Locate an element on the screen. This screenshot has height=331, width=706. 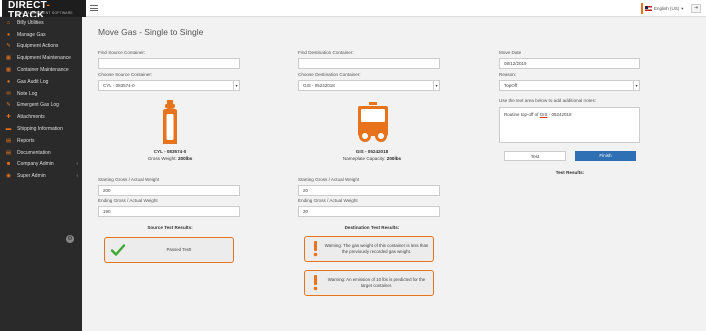
notes-textarea: Routine top-off of GIS - 05242018 is located at coordinates (569, 125).